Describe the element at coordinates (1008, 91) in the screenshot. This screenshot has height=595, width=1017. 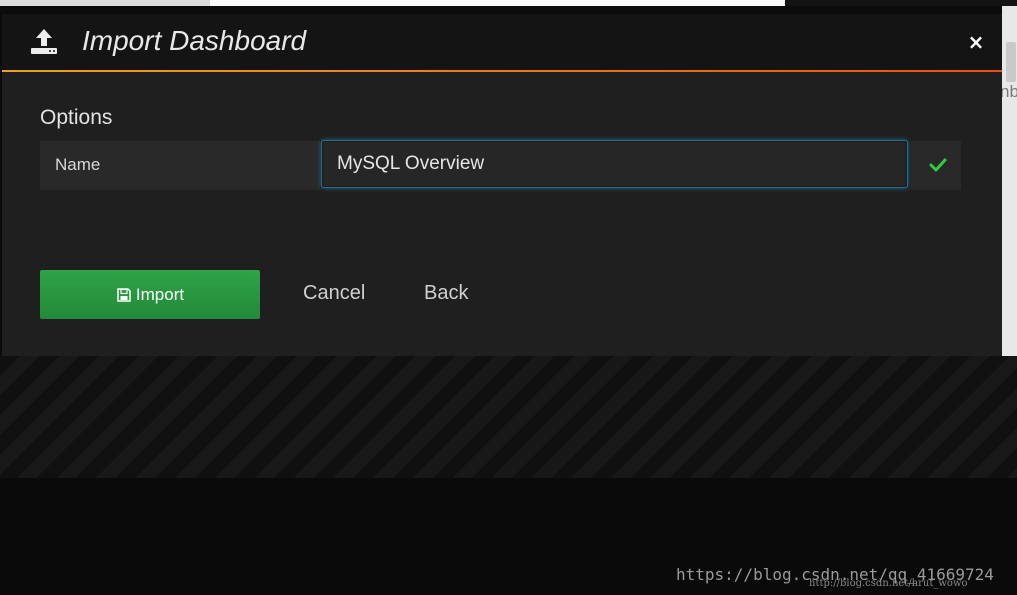
I see `background-text-fragment: nb` at that location.